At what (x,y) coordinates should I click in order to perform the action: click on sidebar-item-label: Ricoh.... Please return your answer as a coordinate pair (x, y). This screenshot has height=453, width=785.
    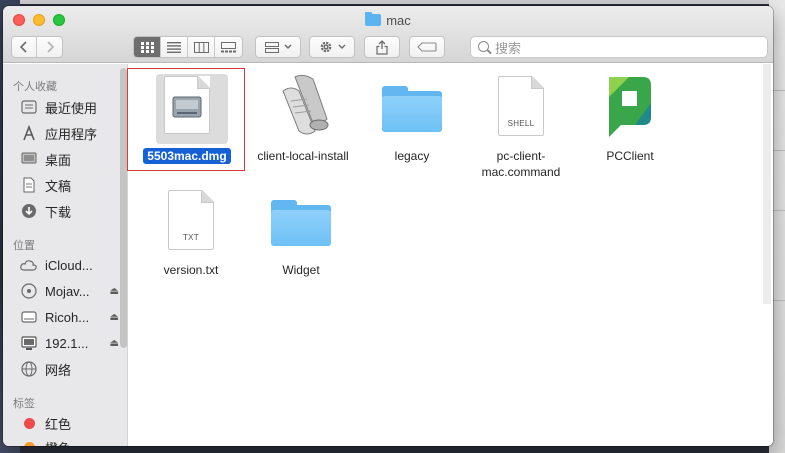
    Looking at the image, I should click on (67, 317).